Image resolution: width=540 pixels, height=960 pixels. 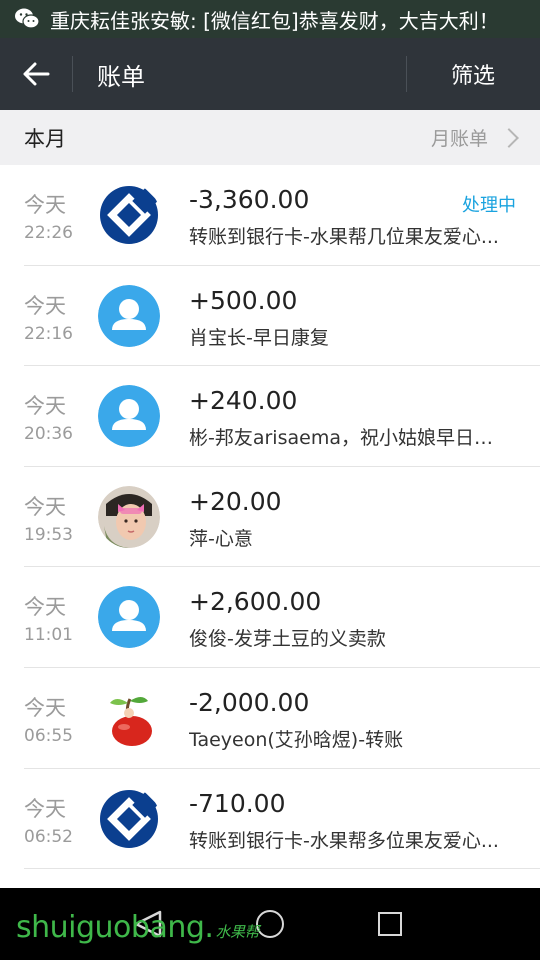 What do you see at coordinates (72, 74) in the screenshot?
I see `divider` at bounding box center [72, 74].